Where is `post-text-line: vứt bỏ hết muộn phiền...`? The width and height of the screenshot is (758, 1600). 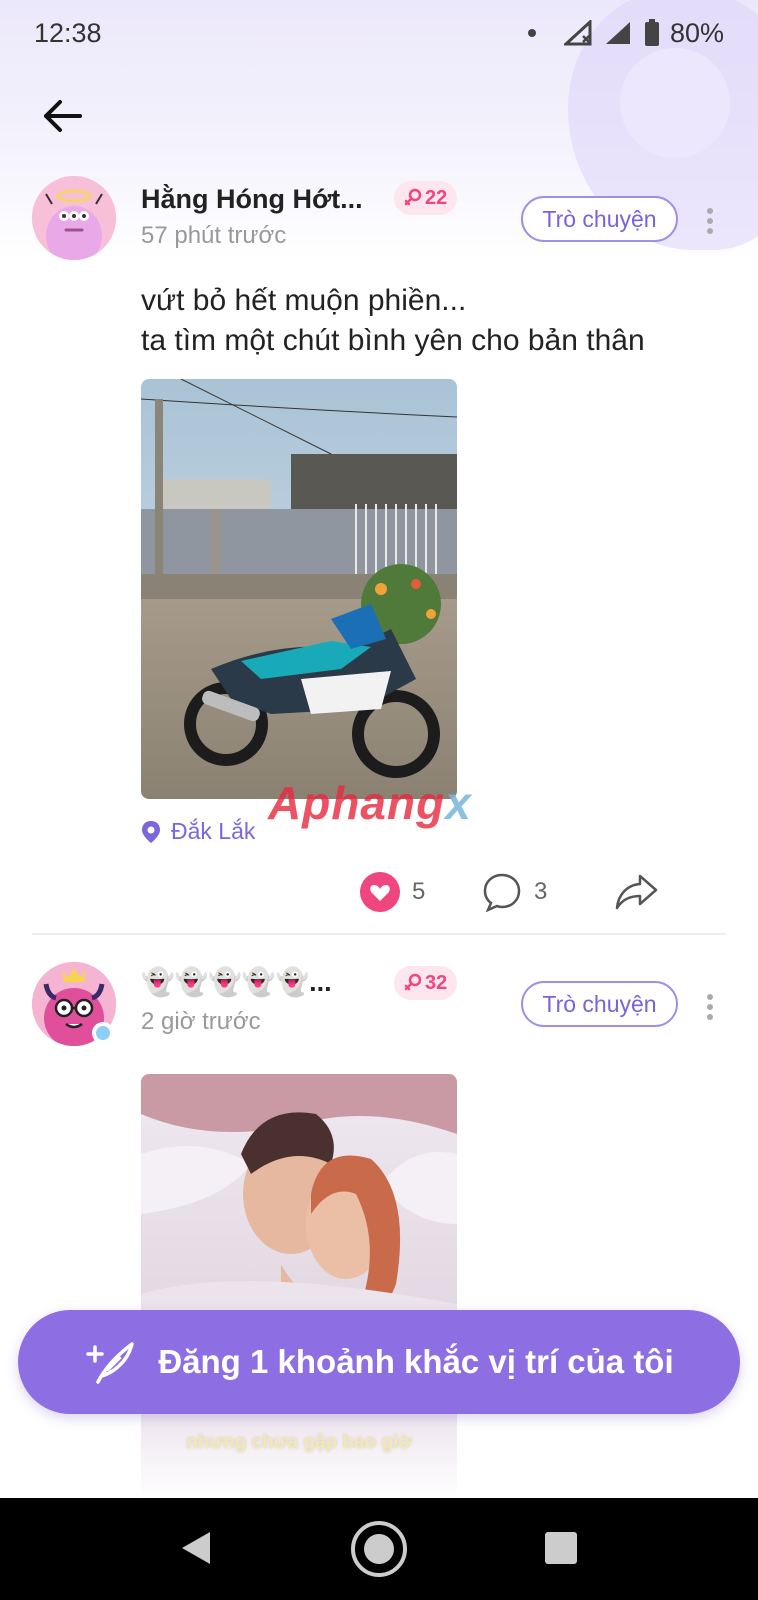
post-text-line: vứt bỏ hết muộn phiền... is located at coordinates (304, 300).